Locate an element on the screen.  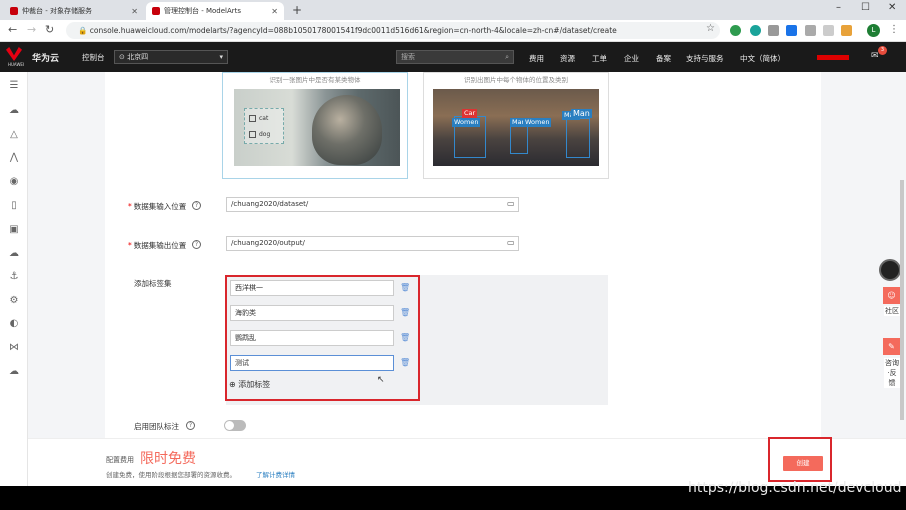
watermark-text: https://blog.csdn.net/devcloud is located at coordinates (795, 488).